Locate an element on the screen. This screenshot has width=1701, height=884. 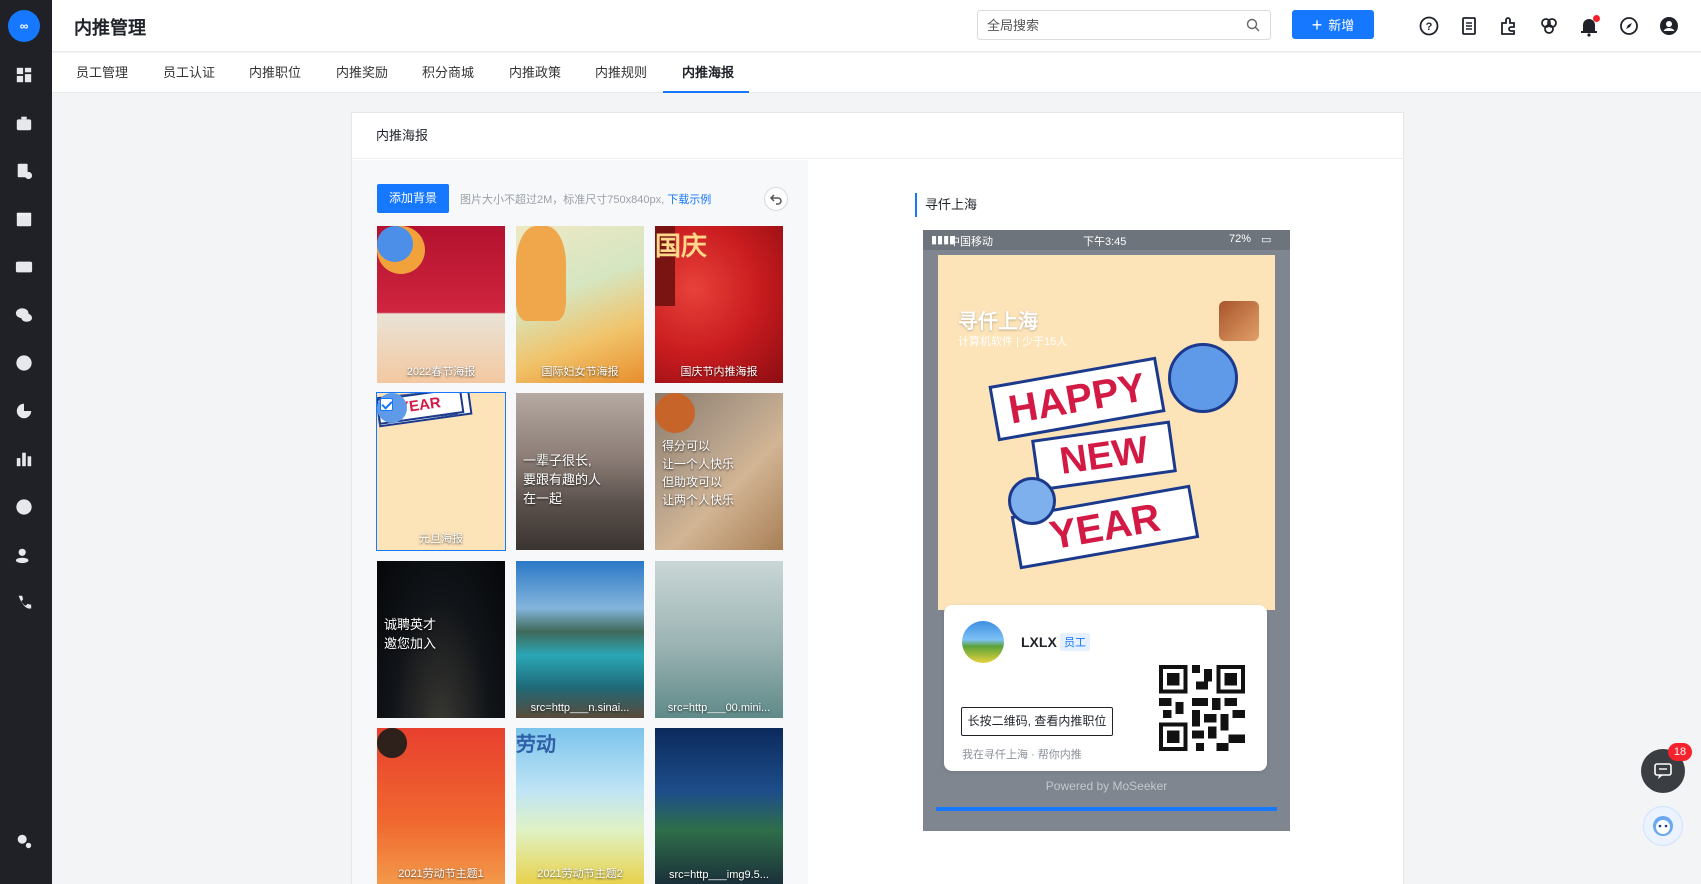
document-search-icon is located at coordinates (24, 171).